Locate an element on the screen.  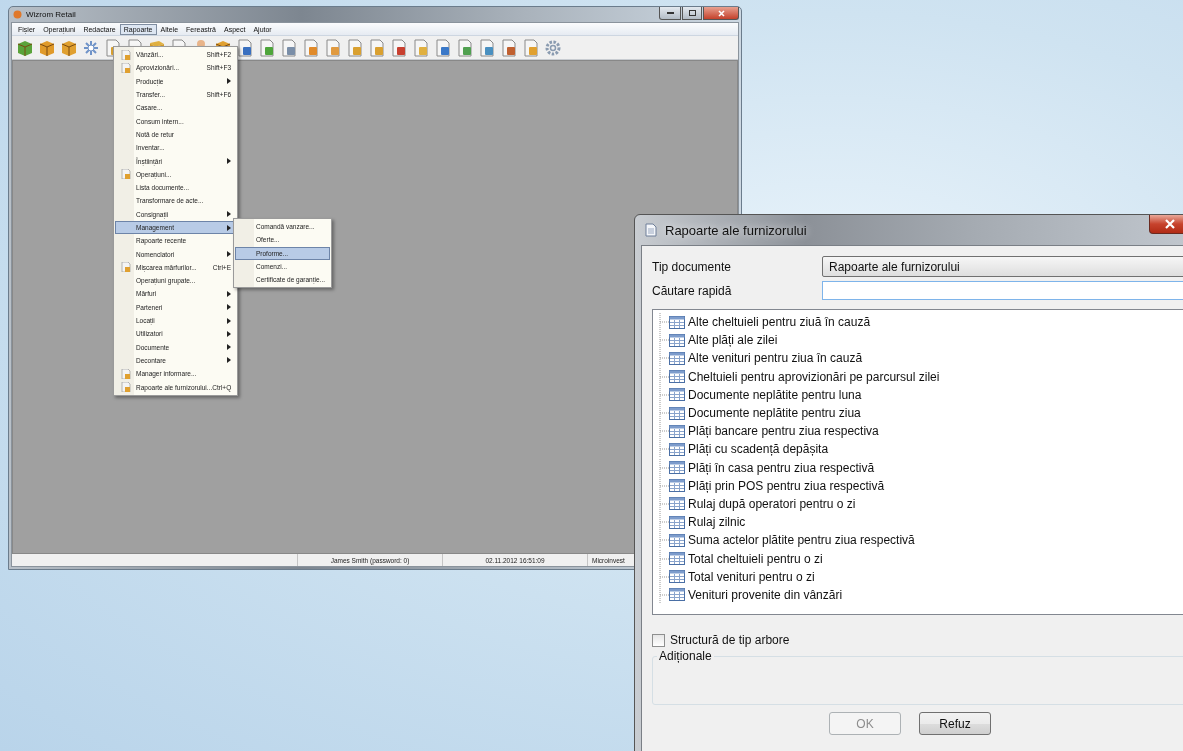
checkbox-label: Structură de tip arbore is located at coordinates (730, 640).